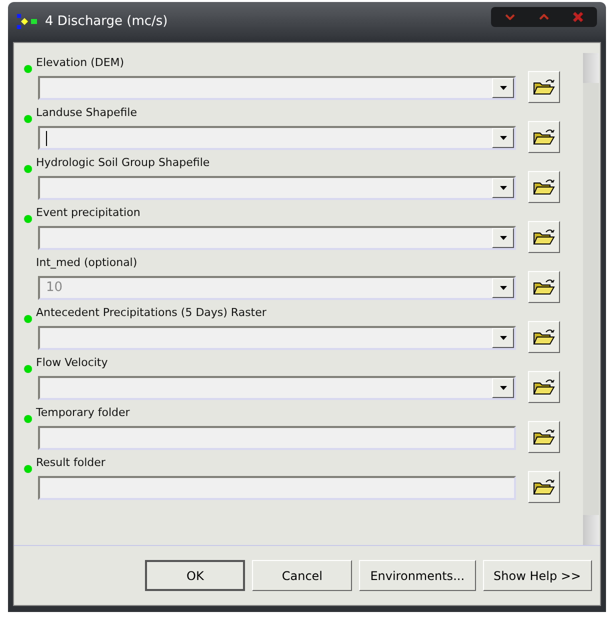  I want to click on dialog-button: OK, so click(195, 575).